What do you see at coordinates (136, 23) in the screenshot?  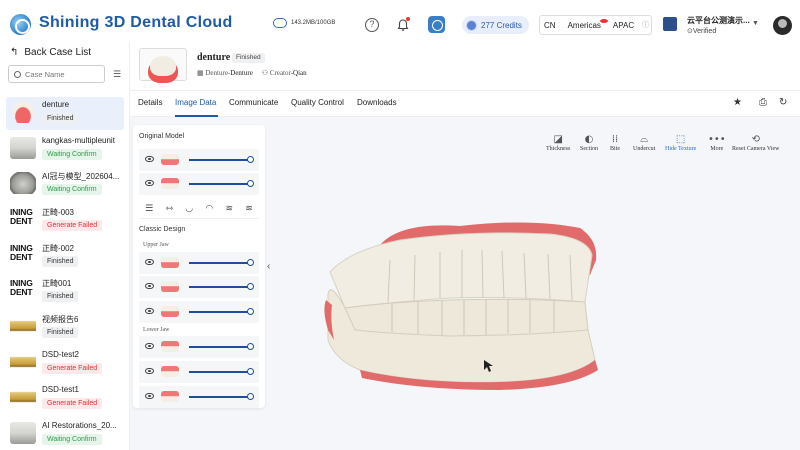 I see `brand-title: Shining 3D Dental Cloud` at bounding box center [136, 23].